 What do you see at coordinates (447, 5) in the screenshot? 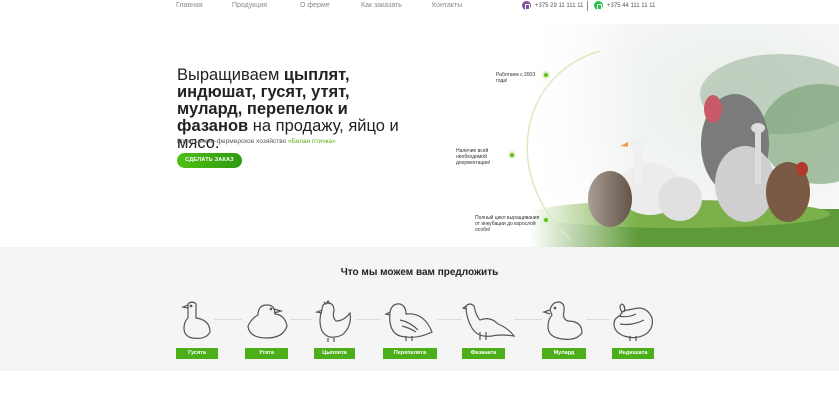
I see `nav-contacts: Контакты` at bounding box center [447, 5].